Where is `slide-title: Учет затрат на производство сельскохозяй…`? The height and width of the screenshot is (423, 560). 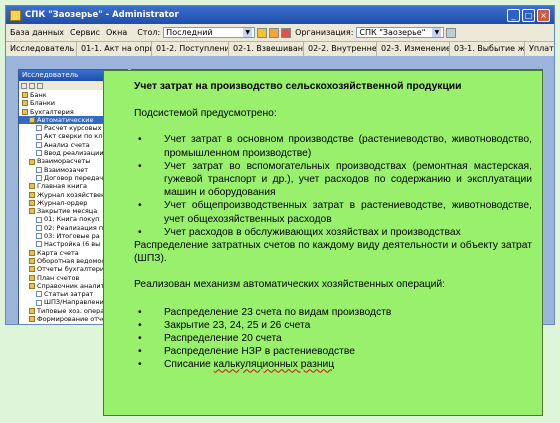
slide-title: Учет затрат на производство сельскохозяй… is located at coordinates (298, 86).